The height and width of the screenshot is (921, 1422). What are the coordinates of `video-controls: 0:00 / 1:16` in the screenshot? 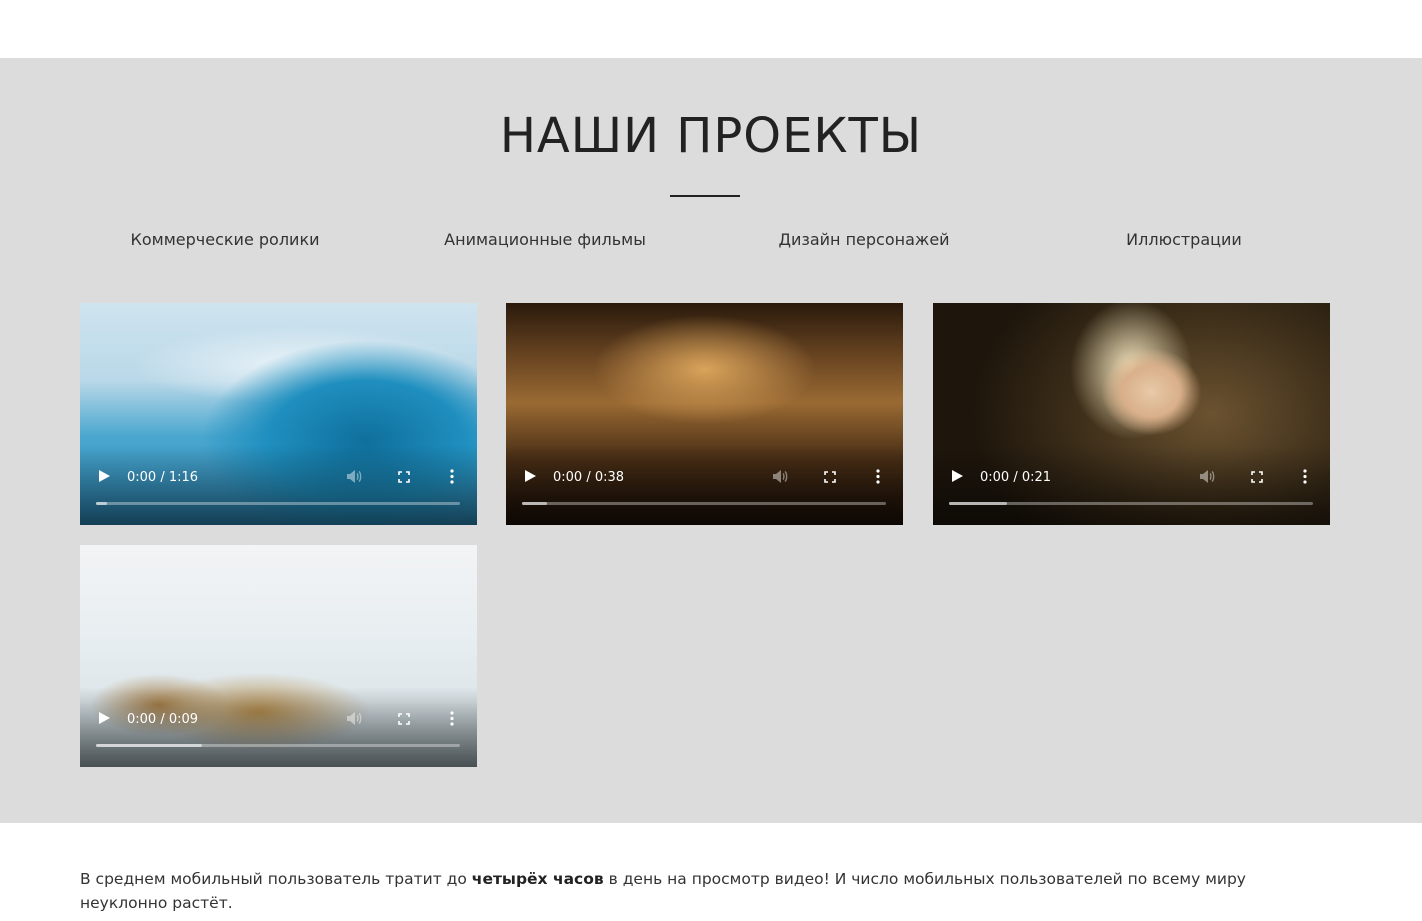 It's located at (278, 485).